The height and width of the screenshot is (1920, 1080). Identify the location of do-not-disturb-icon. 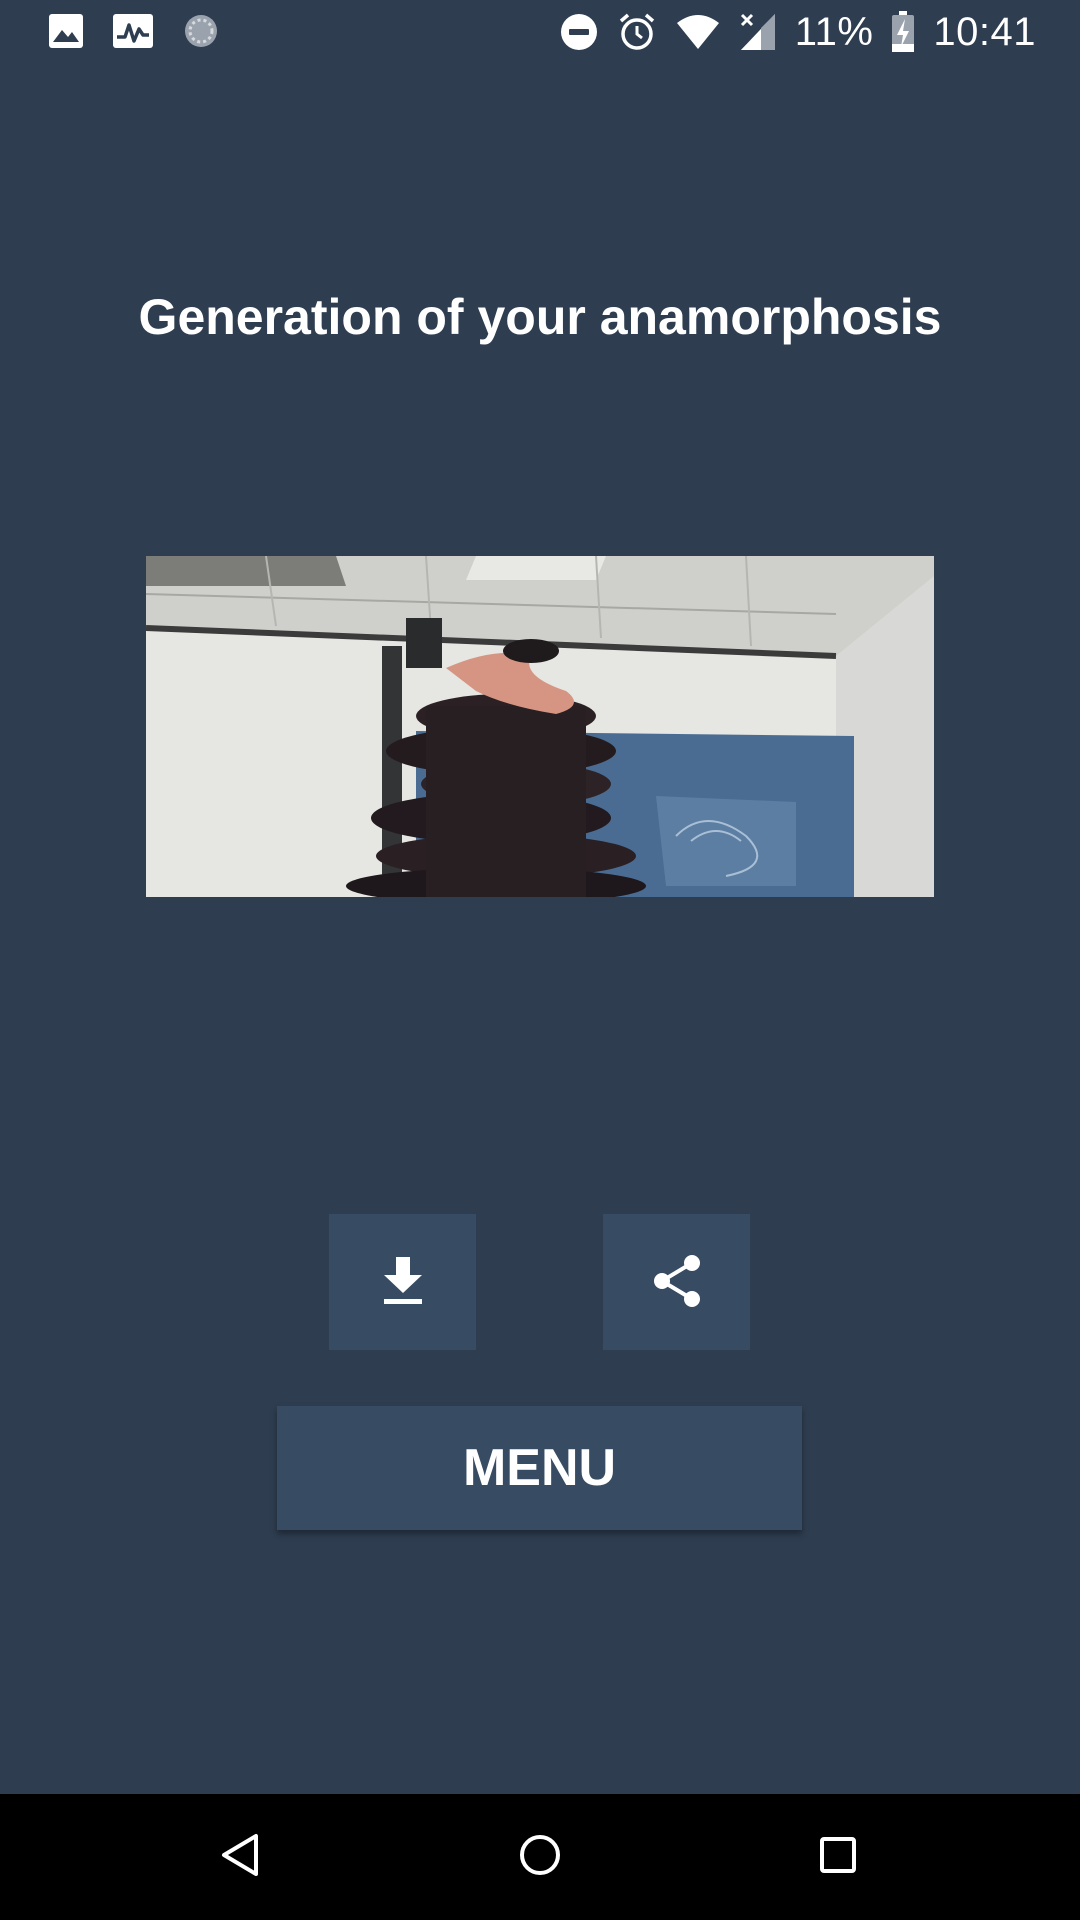
(579, 32).